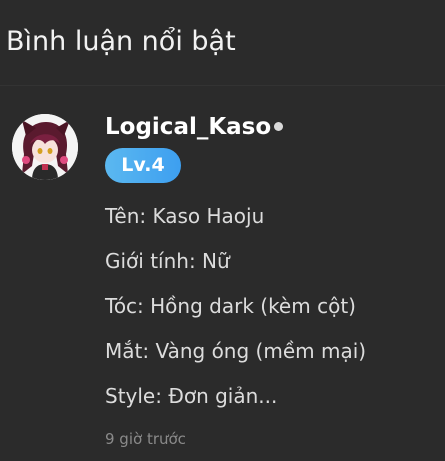 The width and height of the screenshot is (445, 461). I want to click on avatar-image, so click(45, 147).